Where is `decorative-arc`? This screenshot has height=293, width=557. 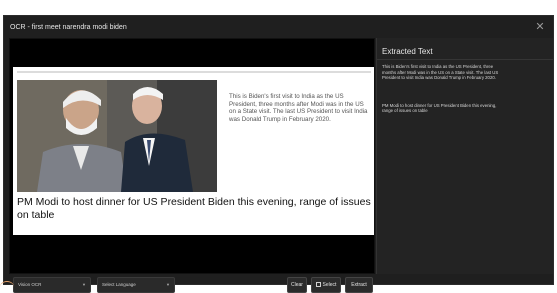
decorative-arc is located at coordinates (7, 287).